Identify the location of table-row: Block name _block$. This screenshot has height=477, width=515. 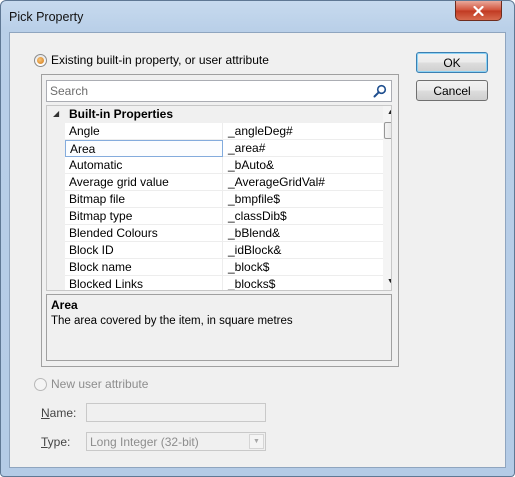
(215, 267).